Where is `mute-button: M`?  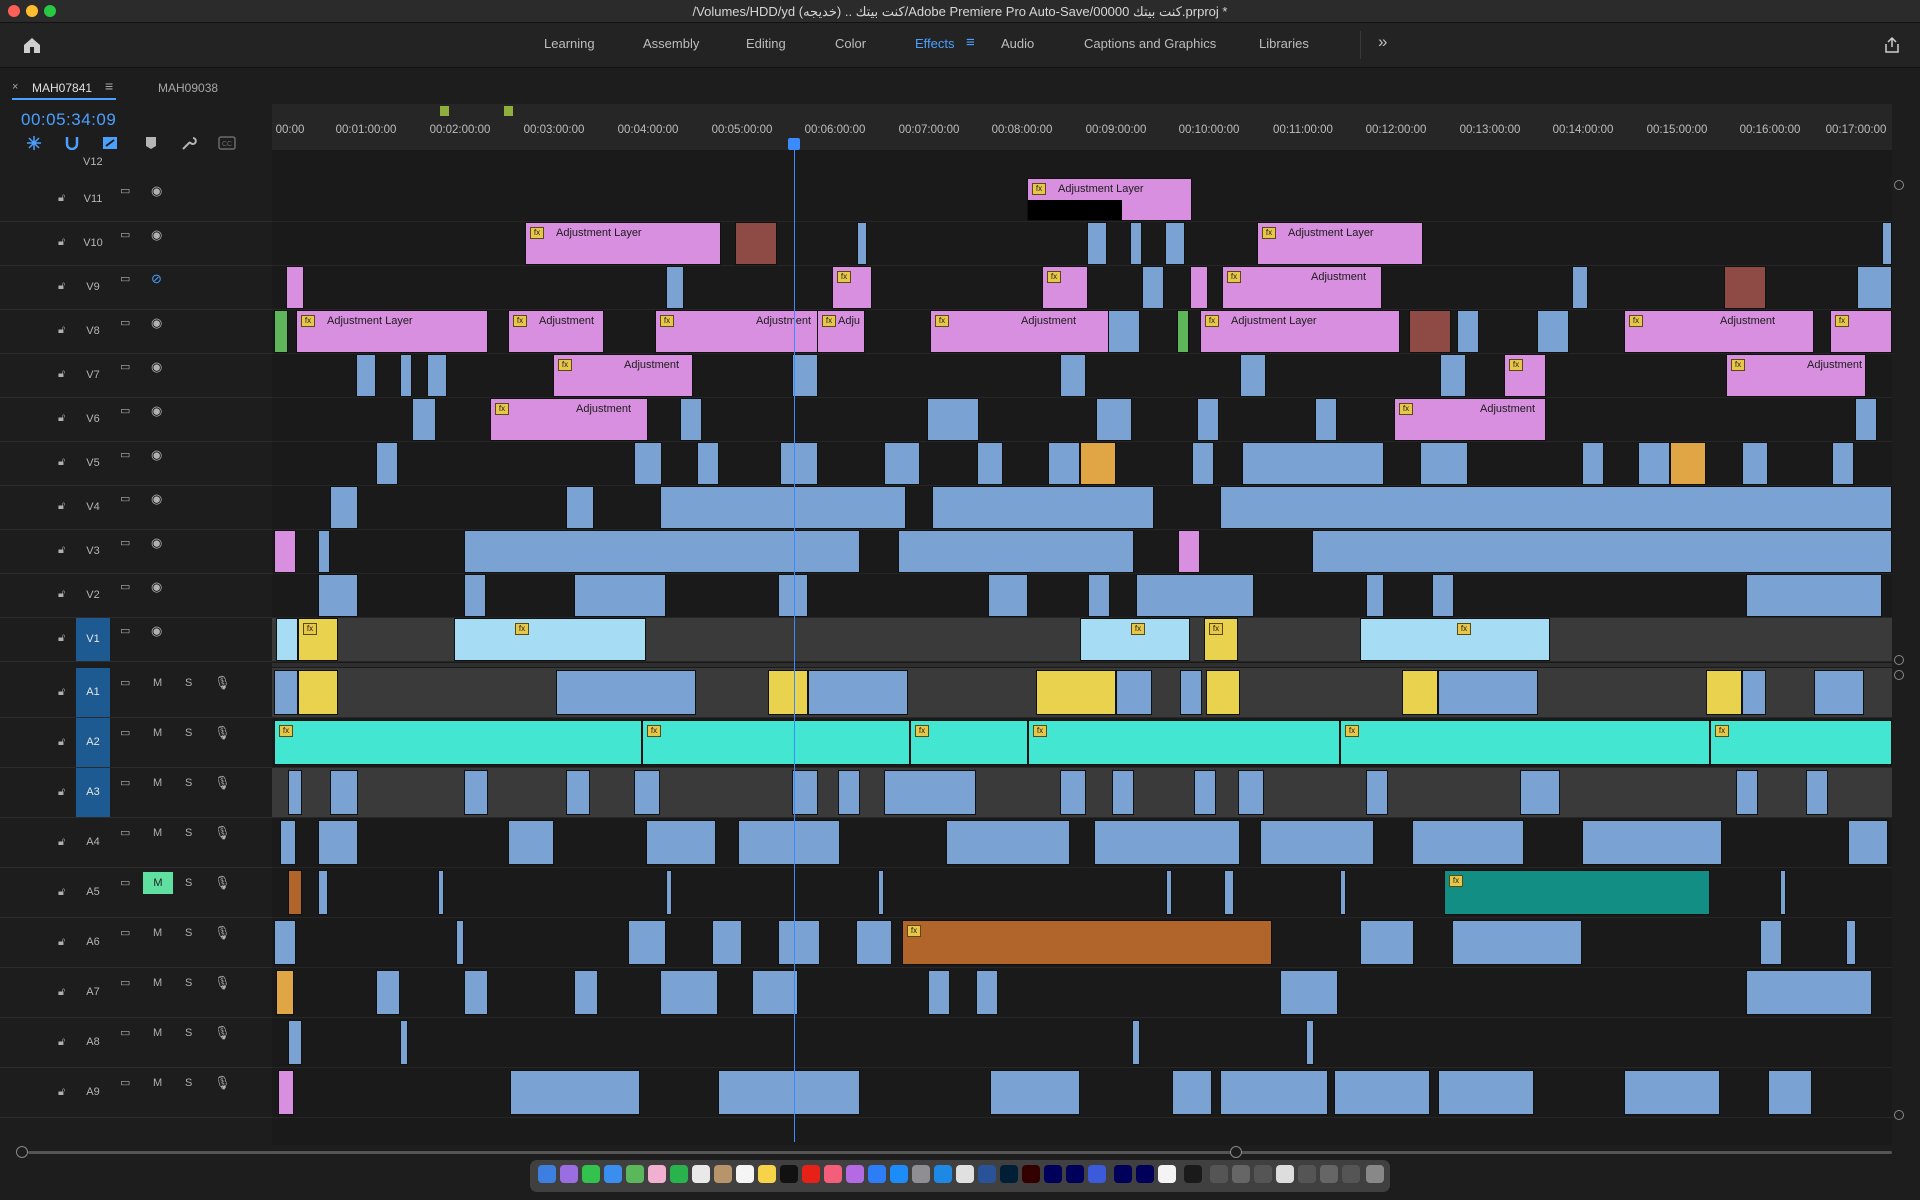 mute-button: M is located at coordinates (157, 833).